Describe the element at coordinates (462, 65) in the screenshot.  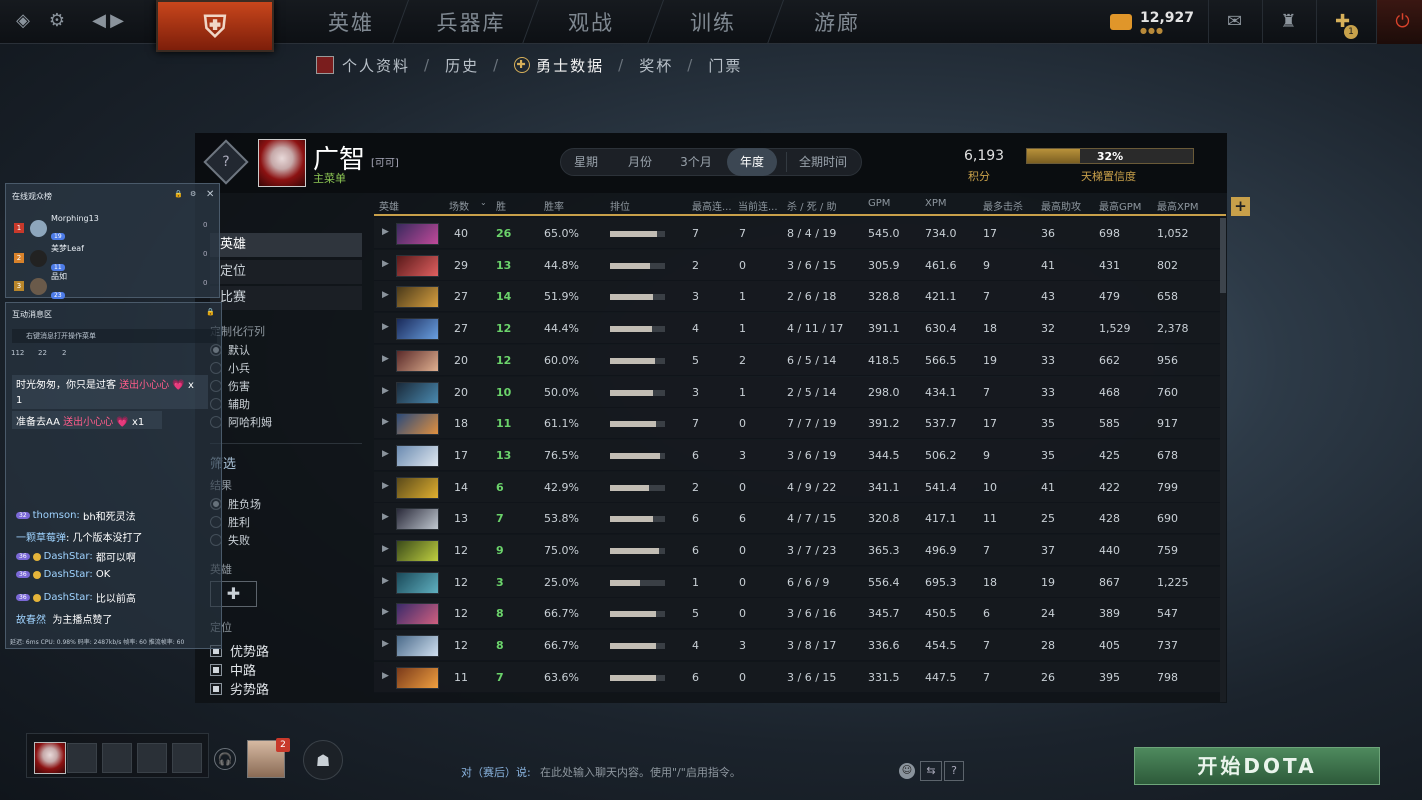
I see `subnav-history: 历史` at that location.